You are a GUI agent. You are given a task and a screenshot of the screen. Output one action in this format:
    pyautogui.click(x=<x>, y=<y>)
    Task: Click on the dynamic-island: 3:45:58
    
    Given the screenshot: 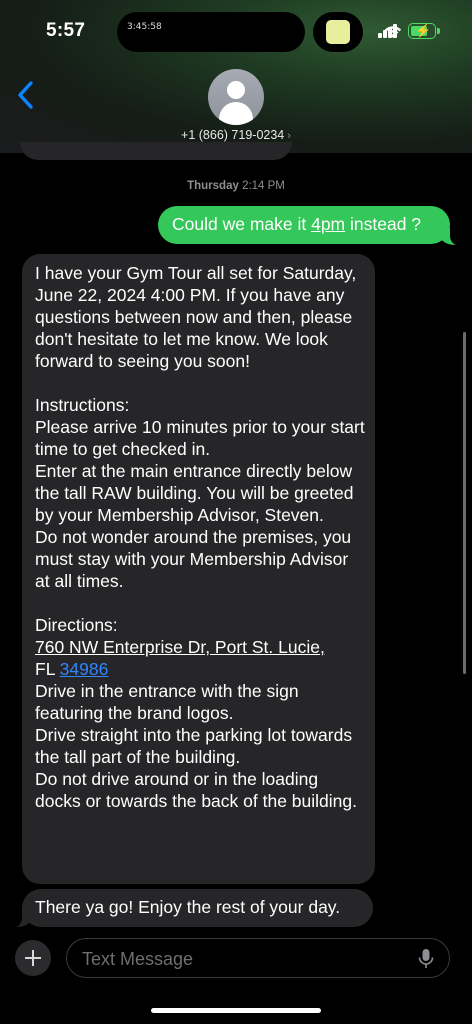 What is the action you would take?
    pyautogui.click(x=211, y=32)
    